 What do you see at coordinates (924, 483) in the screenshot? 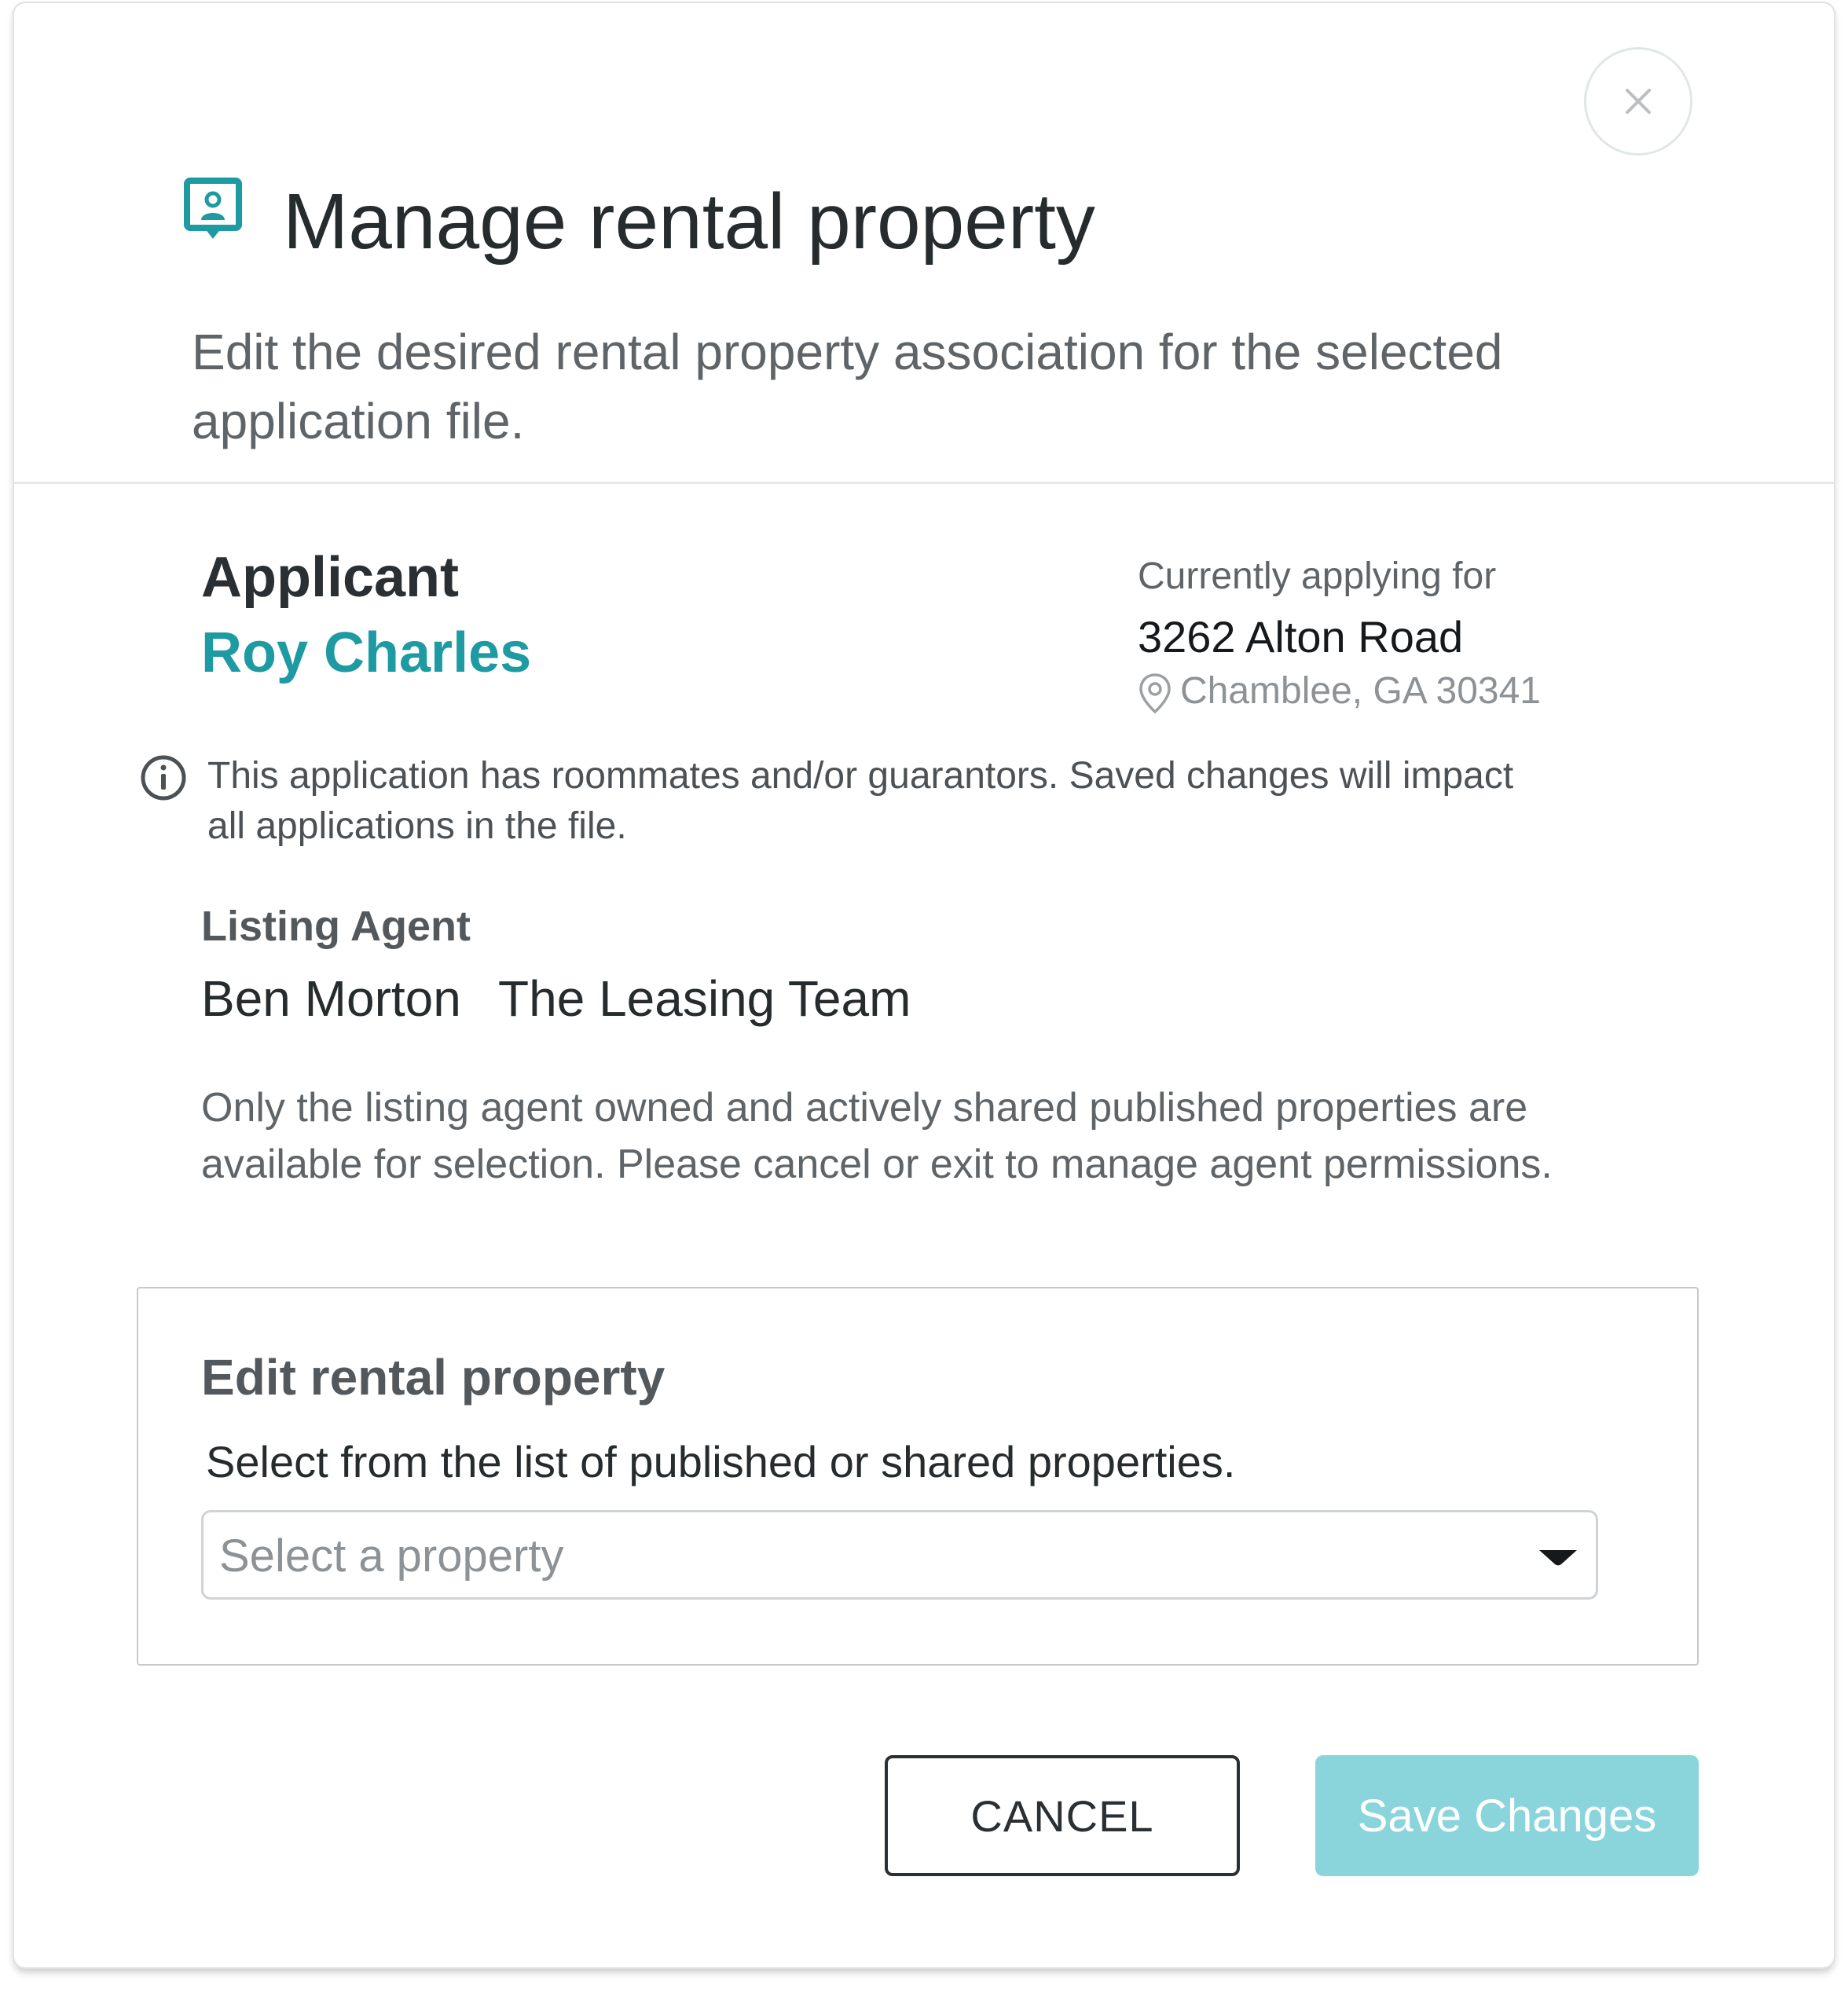
I see `header-divider` at bounding box center [924, 483].